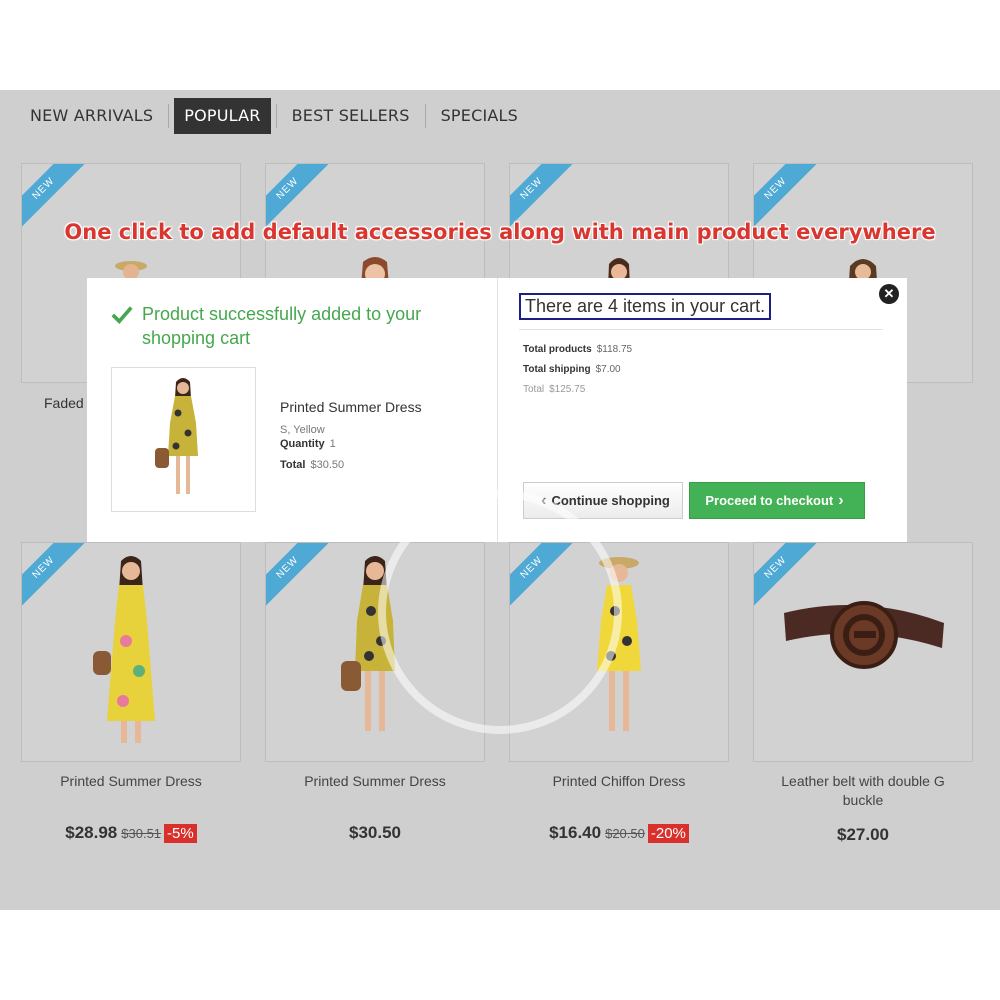 The image size is (1000, 1000). I want to click on total-shipping-row: Total shipping $7.00, so click(572, 369).